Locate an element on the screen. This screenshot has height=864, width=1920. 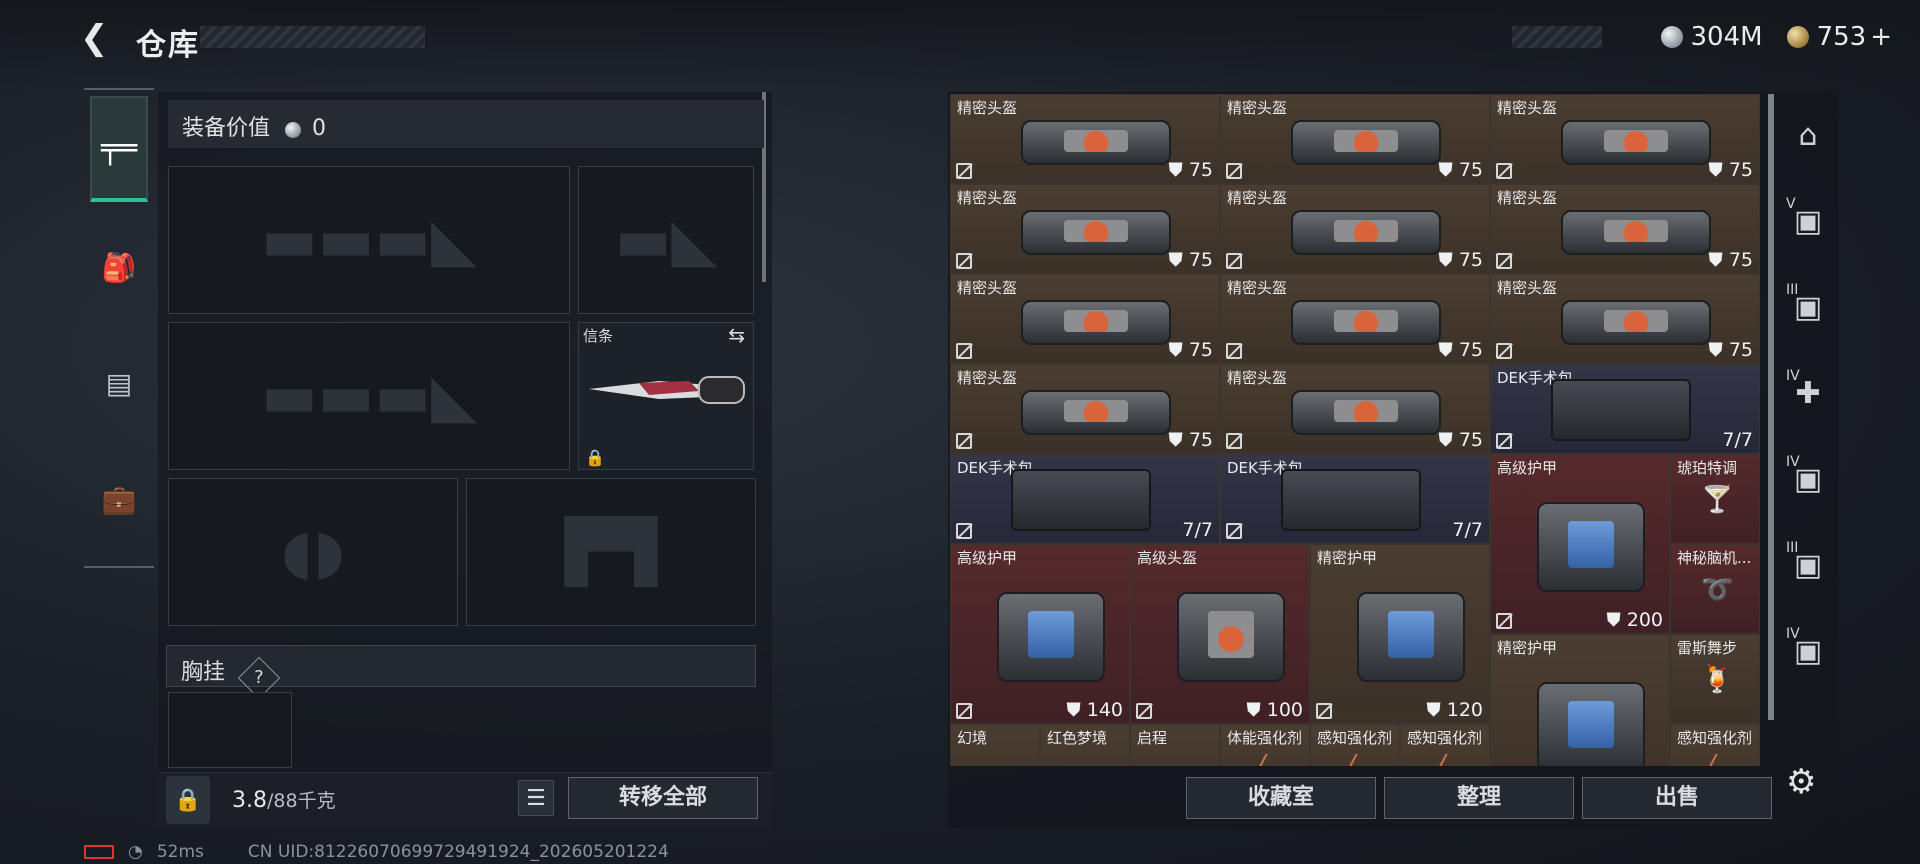
item-name: 启程 is located at coordinates (1152, 738).